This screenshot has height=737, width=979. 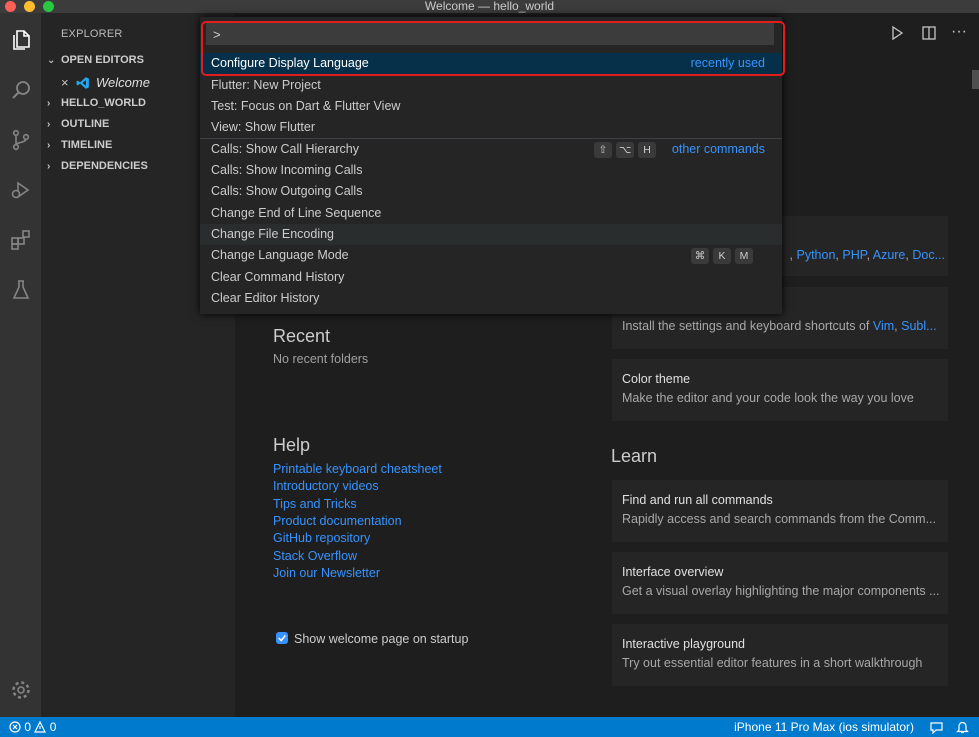 I want to click on card-title: Interface overview, so click(x=673, y=572).